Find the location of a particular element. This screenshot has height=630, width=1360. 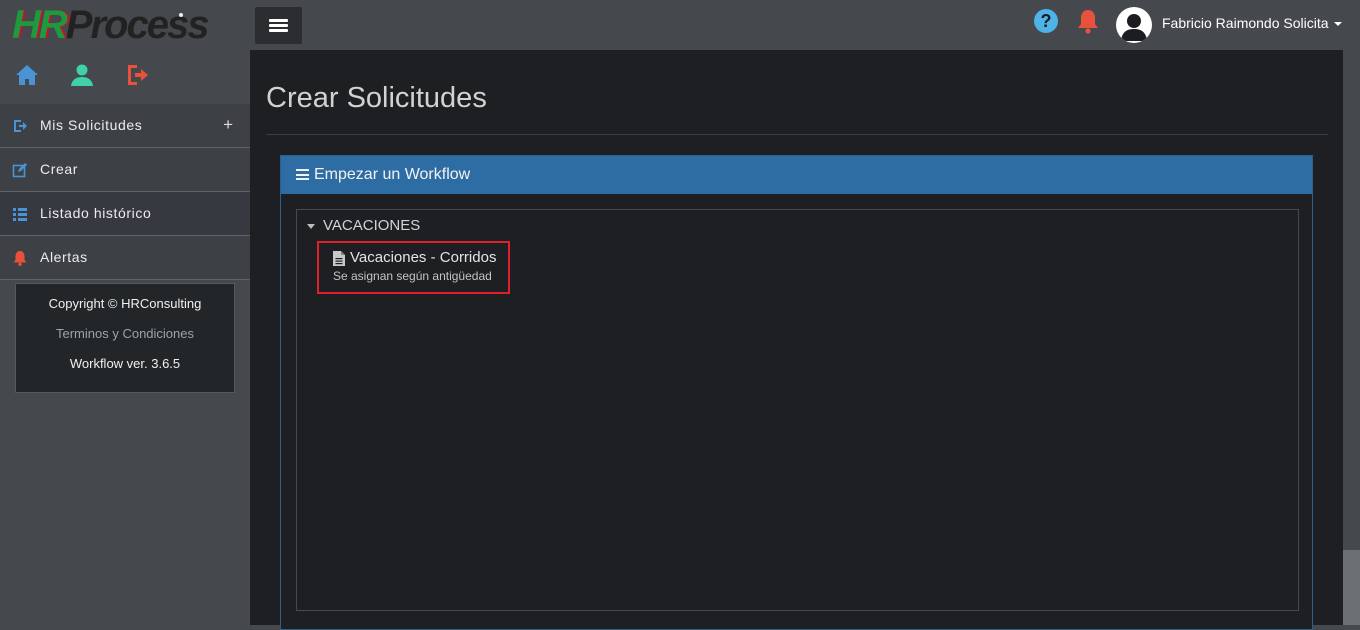

top-bar: HRProcess ? Fabricio Raimondo Solicita is located at coordinates (680, 25).